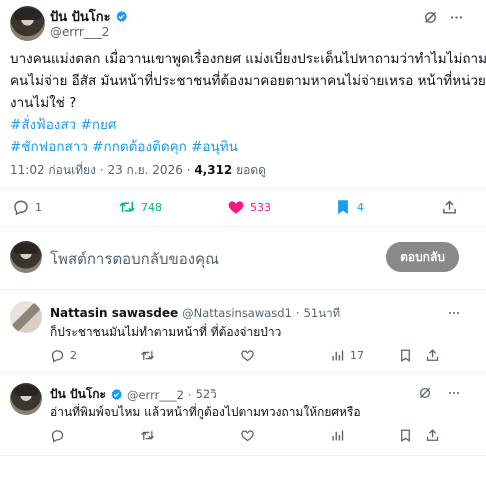  I want to click on tweet-body-line: งานไม่ใช่ ?, so click(43, 103).